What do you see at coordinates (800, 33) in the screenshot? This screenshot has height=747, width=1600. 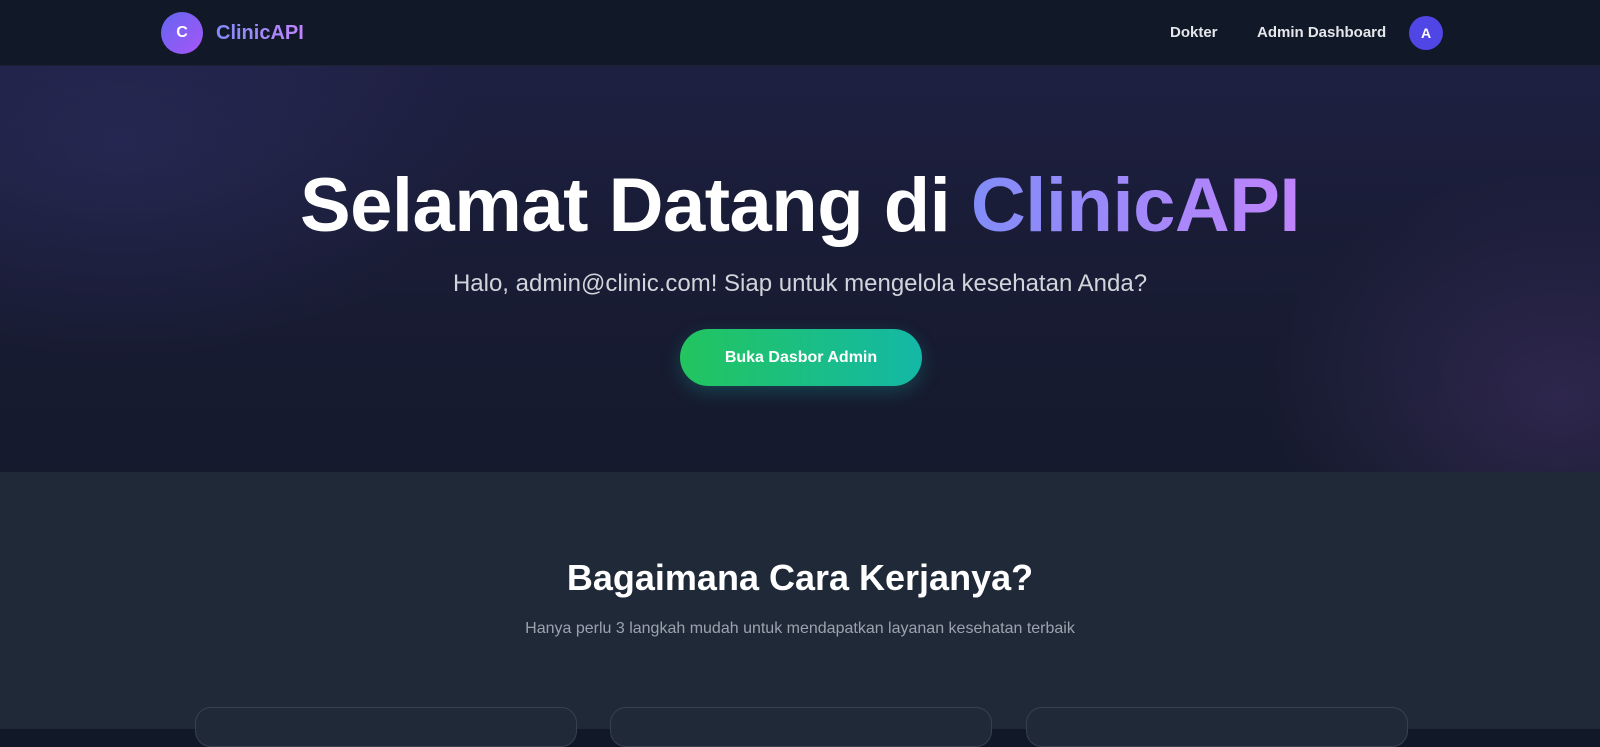 I see `navbar: C ClinicAPI Dokter Admin Dashboard A` at bounding box center [800, 33].